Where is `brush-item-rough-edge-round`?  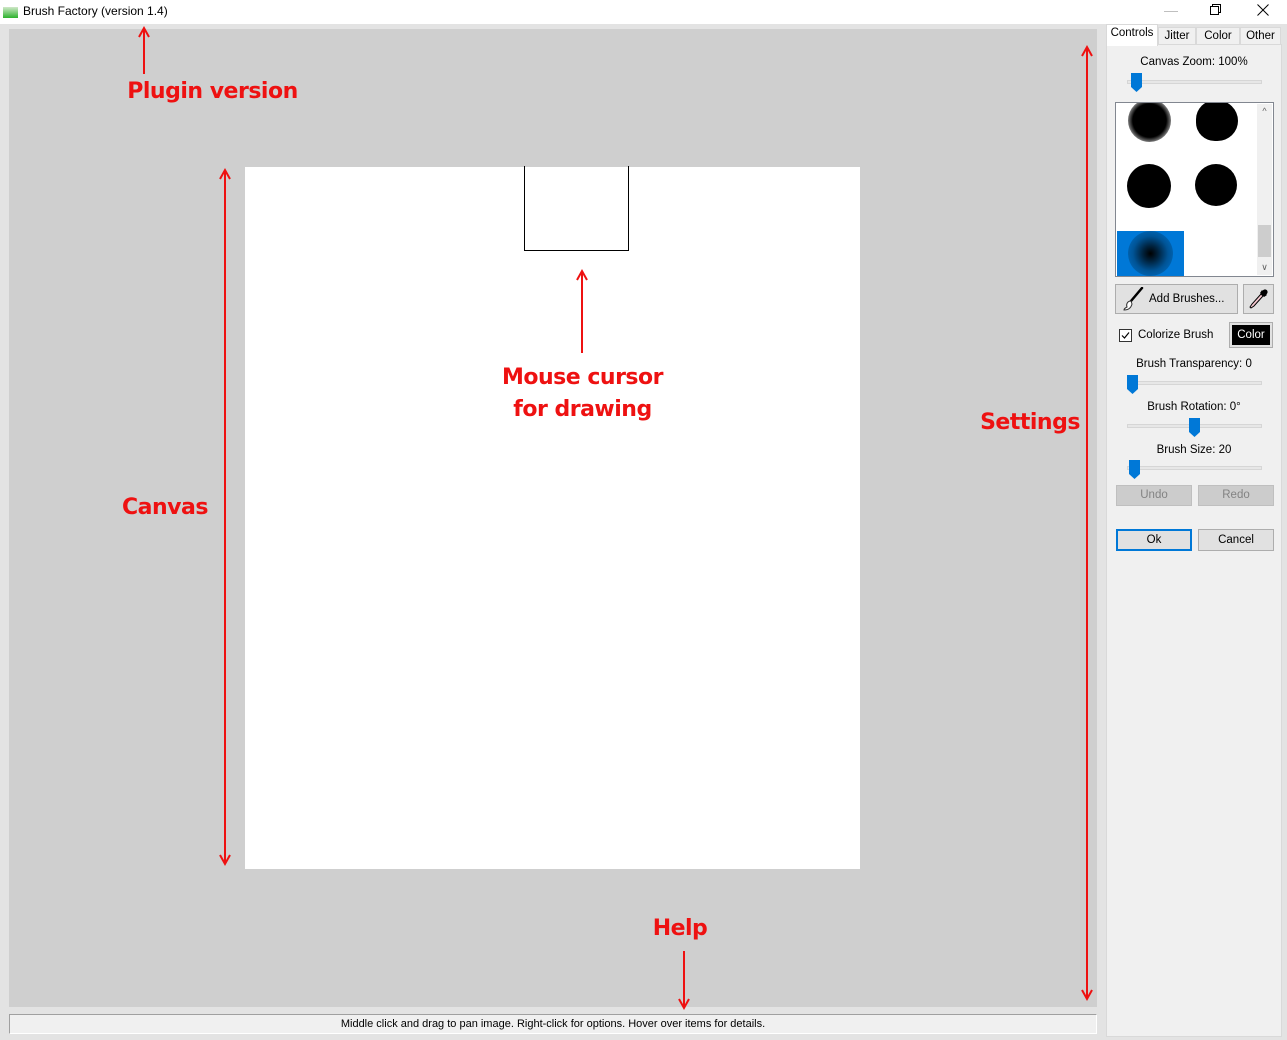
brush-item-rough-edge-round is located at coordinates (1217, 122).